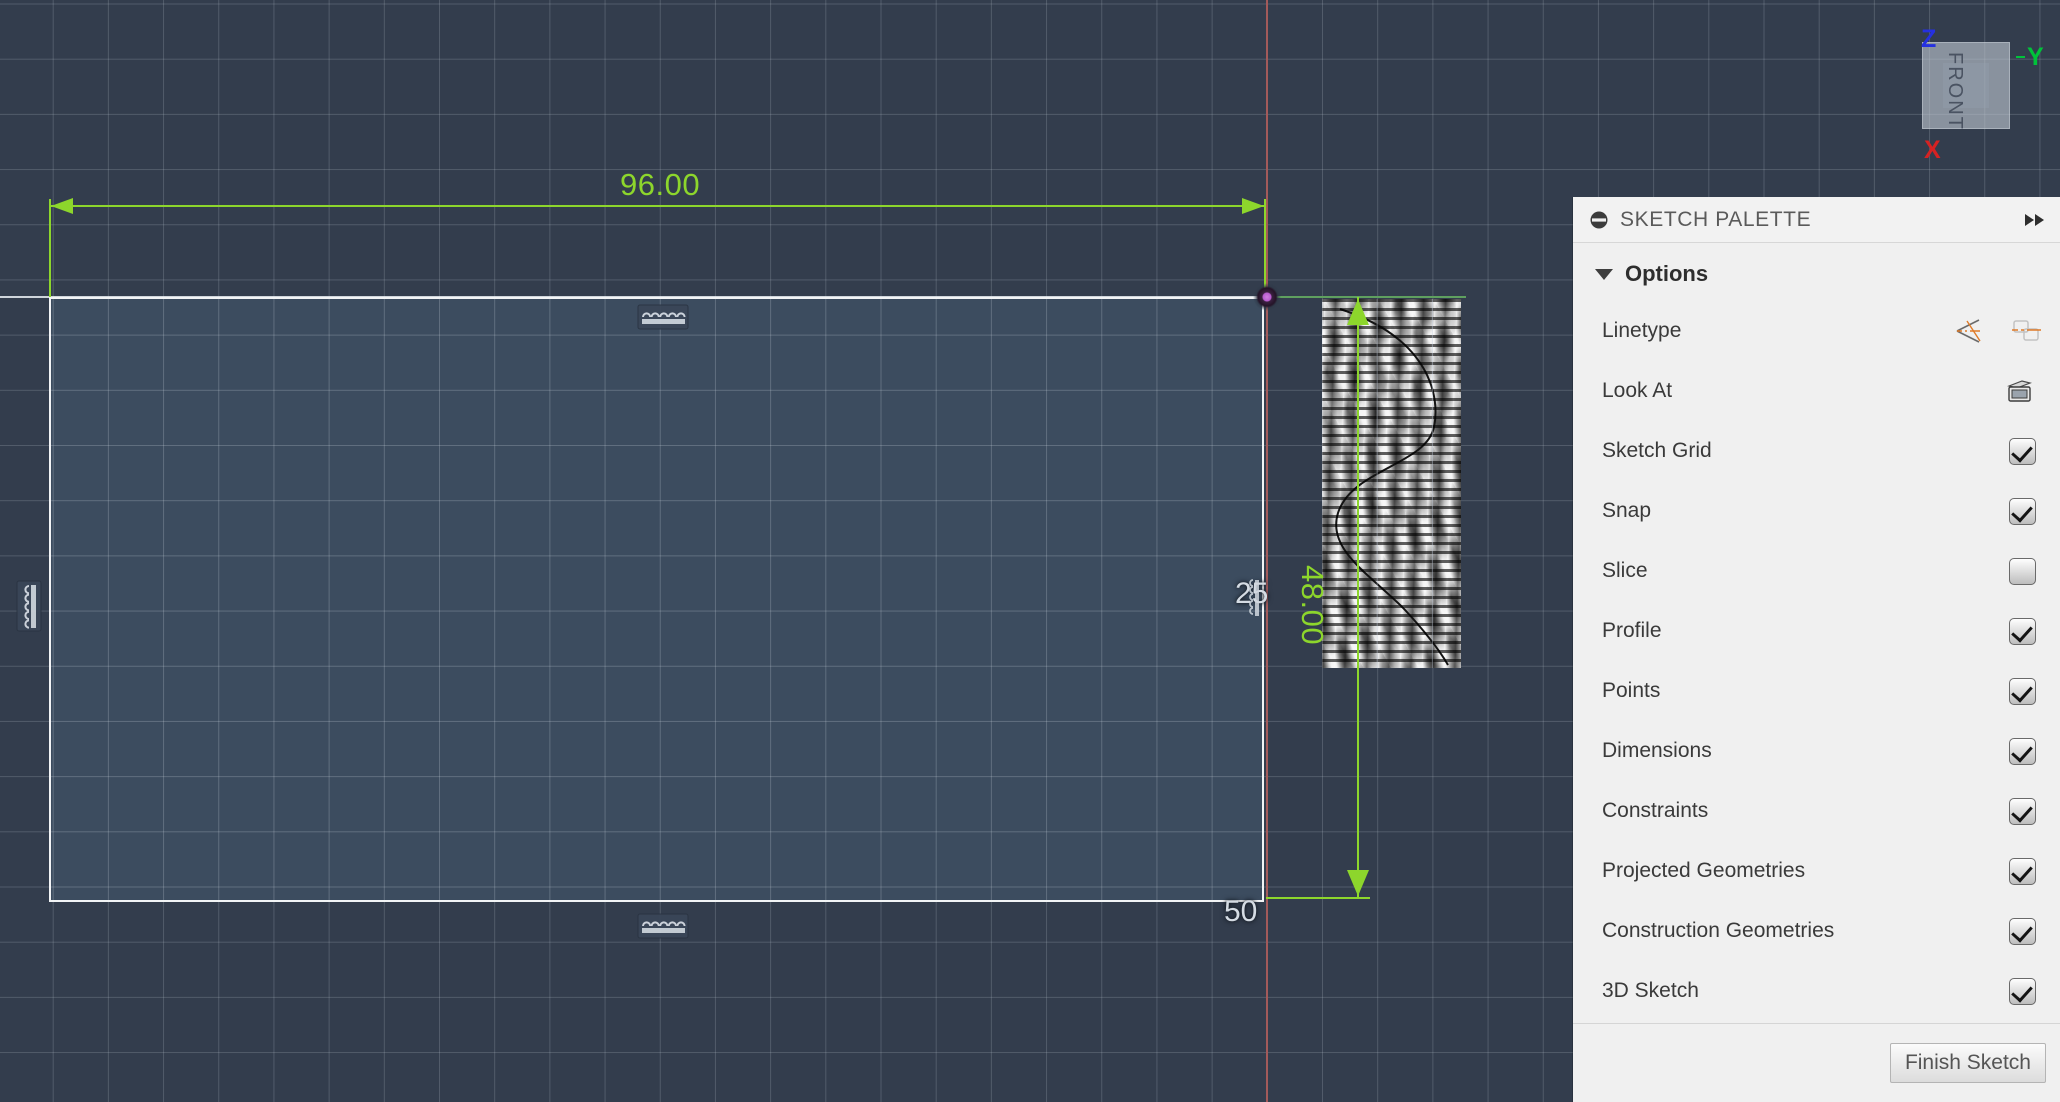 Image resolution: width=2060 pixels, height=1102 pixels. What do you see at coordinates (1625, 570) in the screenshot?
I see `option-label-slice: Slice` at bounding box center [1625, 570].